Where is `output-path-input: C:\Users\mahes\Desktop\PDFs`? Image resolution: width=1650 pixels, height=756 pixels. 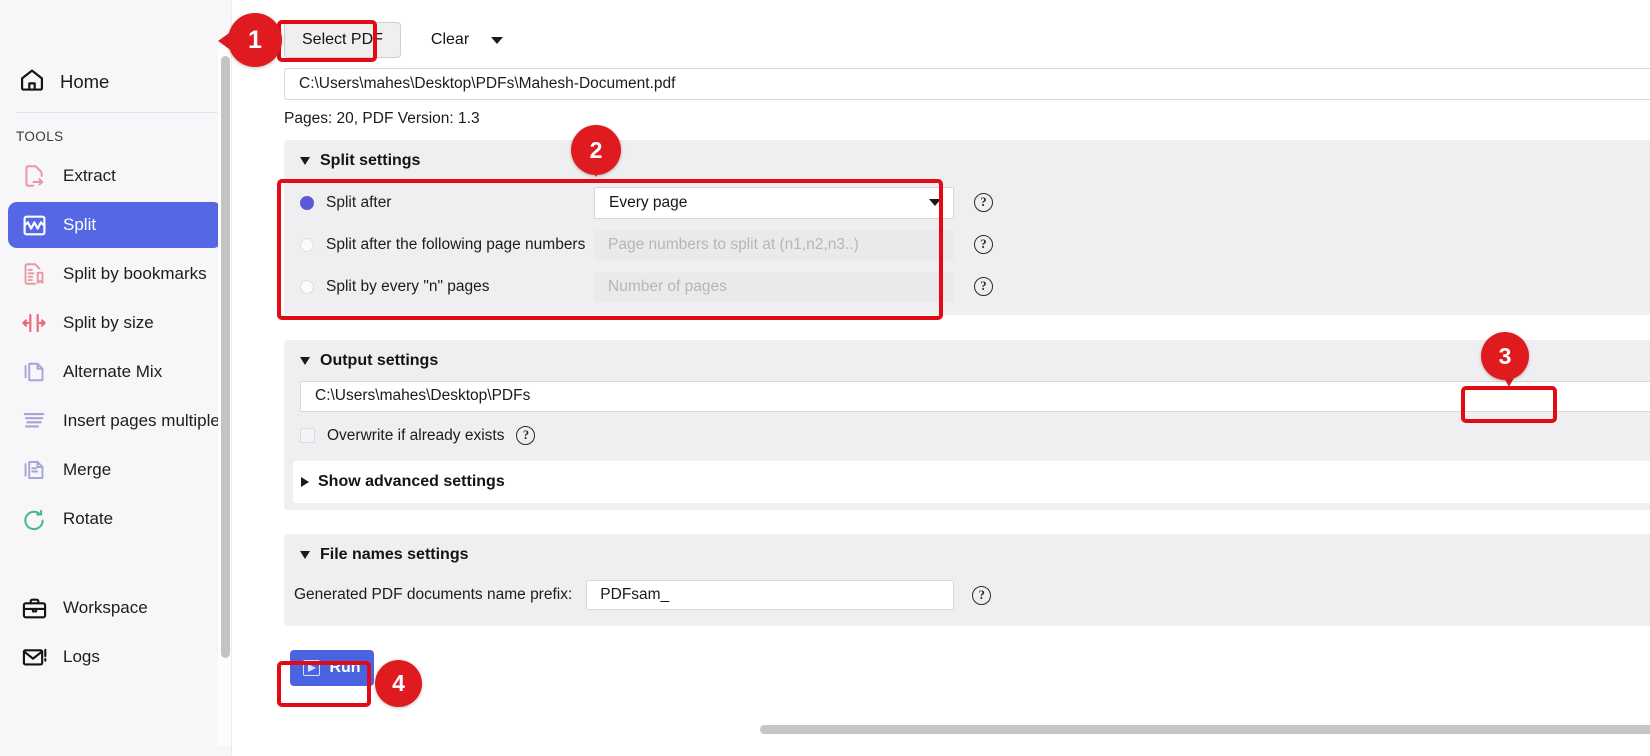 output-path-input: C:\Users\mahes\Desktop\PDFs is located at coordinates (975, 396).